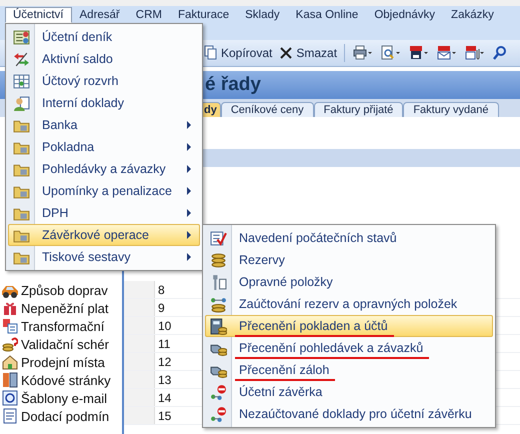 The image size is (520, 434). Describe the element at coordinates (21, 59) in the screenshot. I see `exchange-icon` at that location.